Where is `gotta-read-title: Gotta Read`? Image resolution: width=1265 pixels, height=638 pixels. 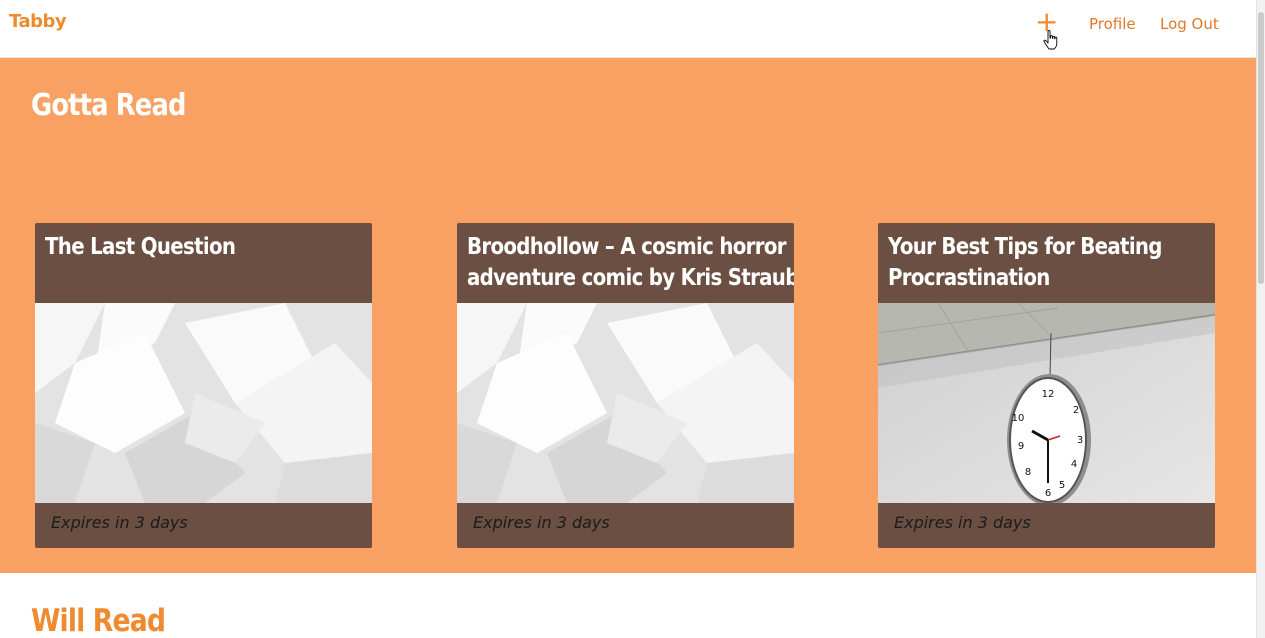 gotta-read-title: Gotta Read is located at coordinates (108, 105).